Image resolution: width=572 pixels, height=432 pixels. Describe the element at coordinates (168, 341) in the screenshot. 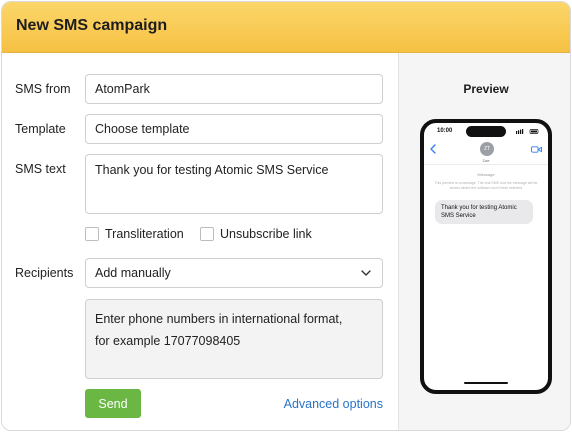

I see `phone-numbers-placeholder-line2: for example 17077098405` at that location.